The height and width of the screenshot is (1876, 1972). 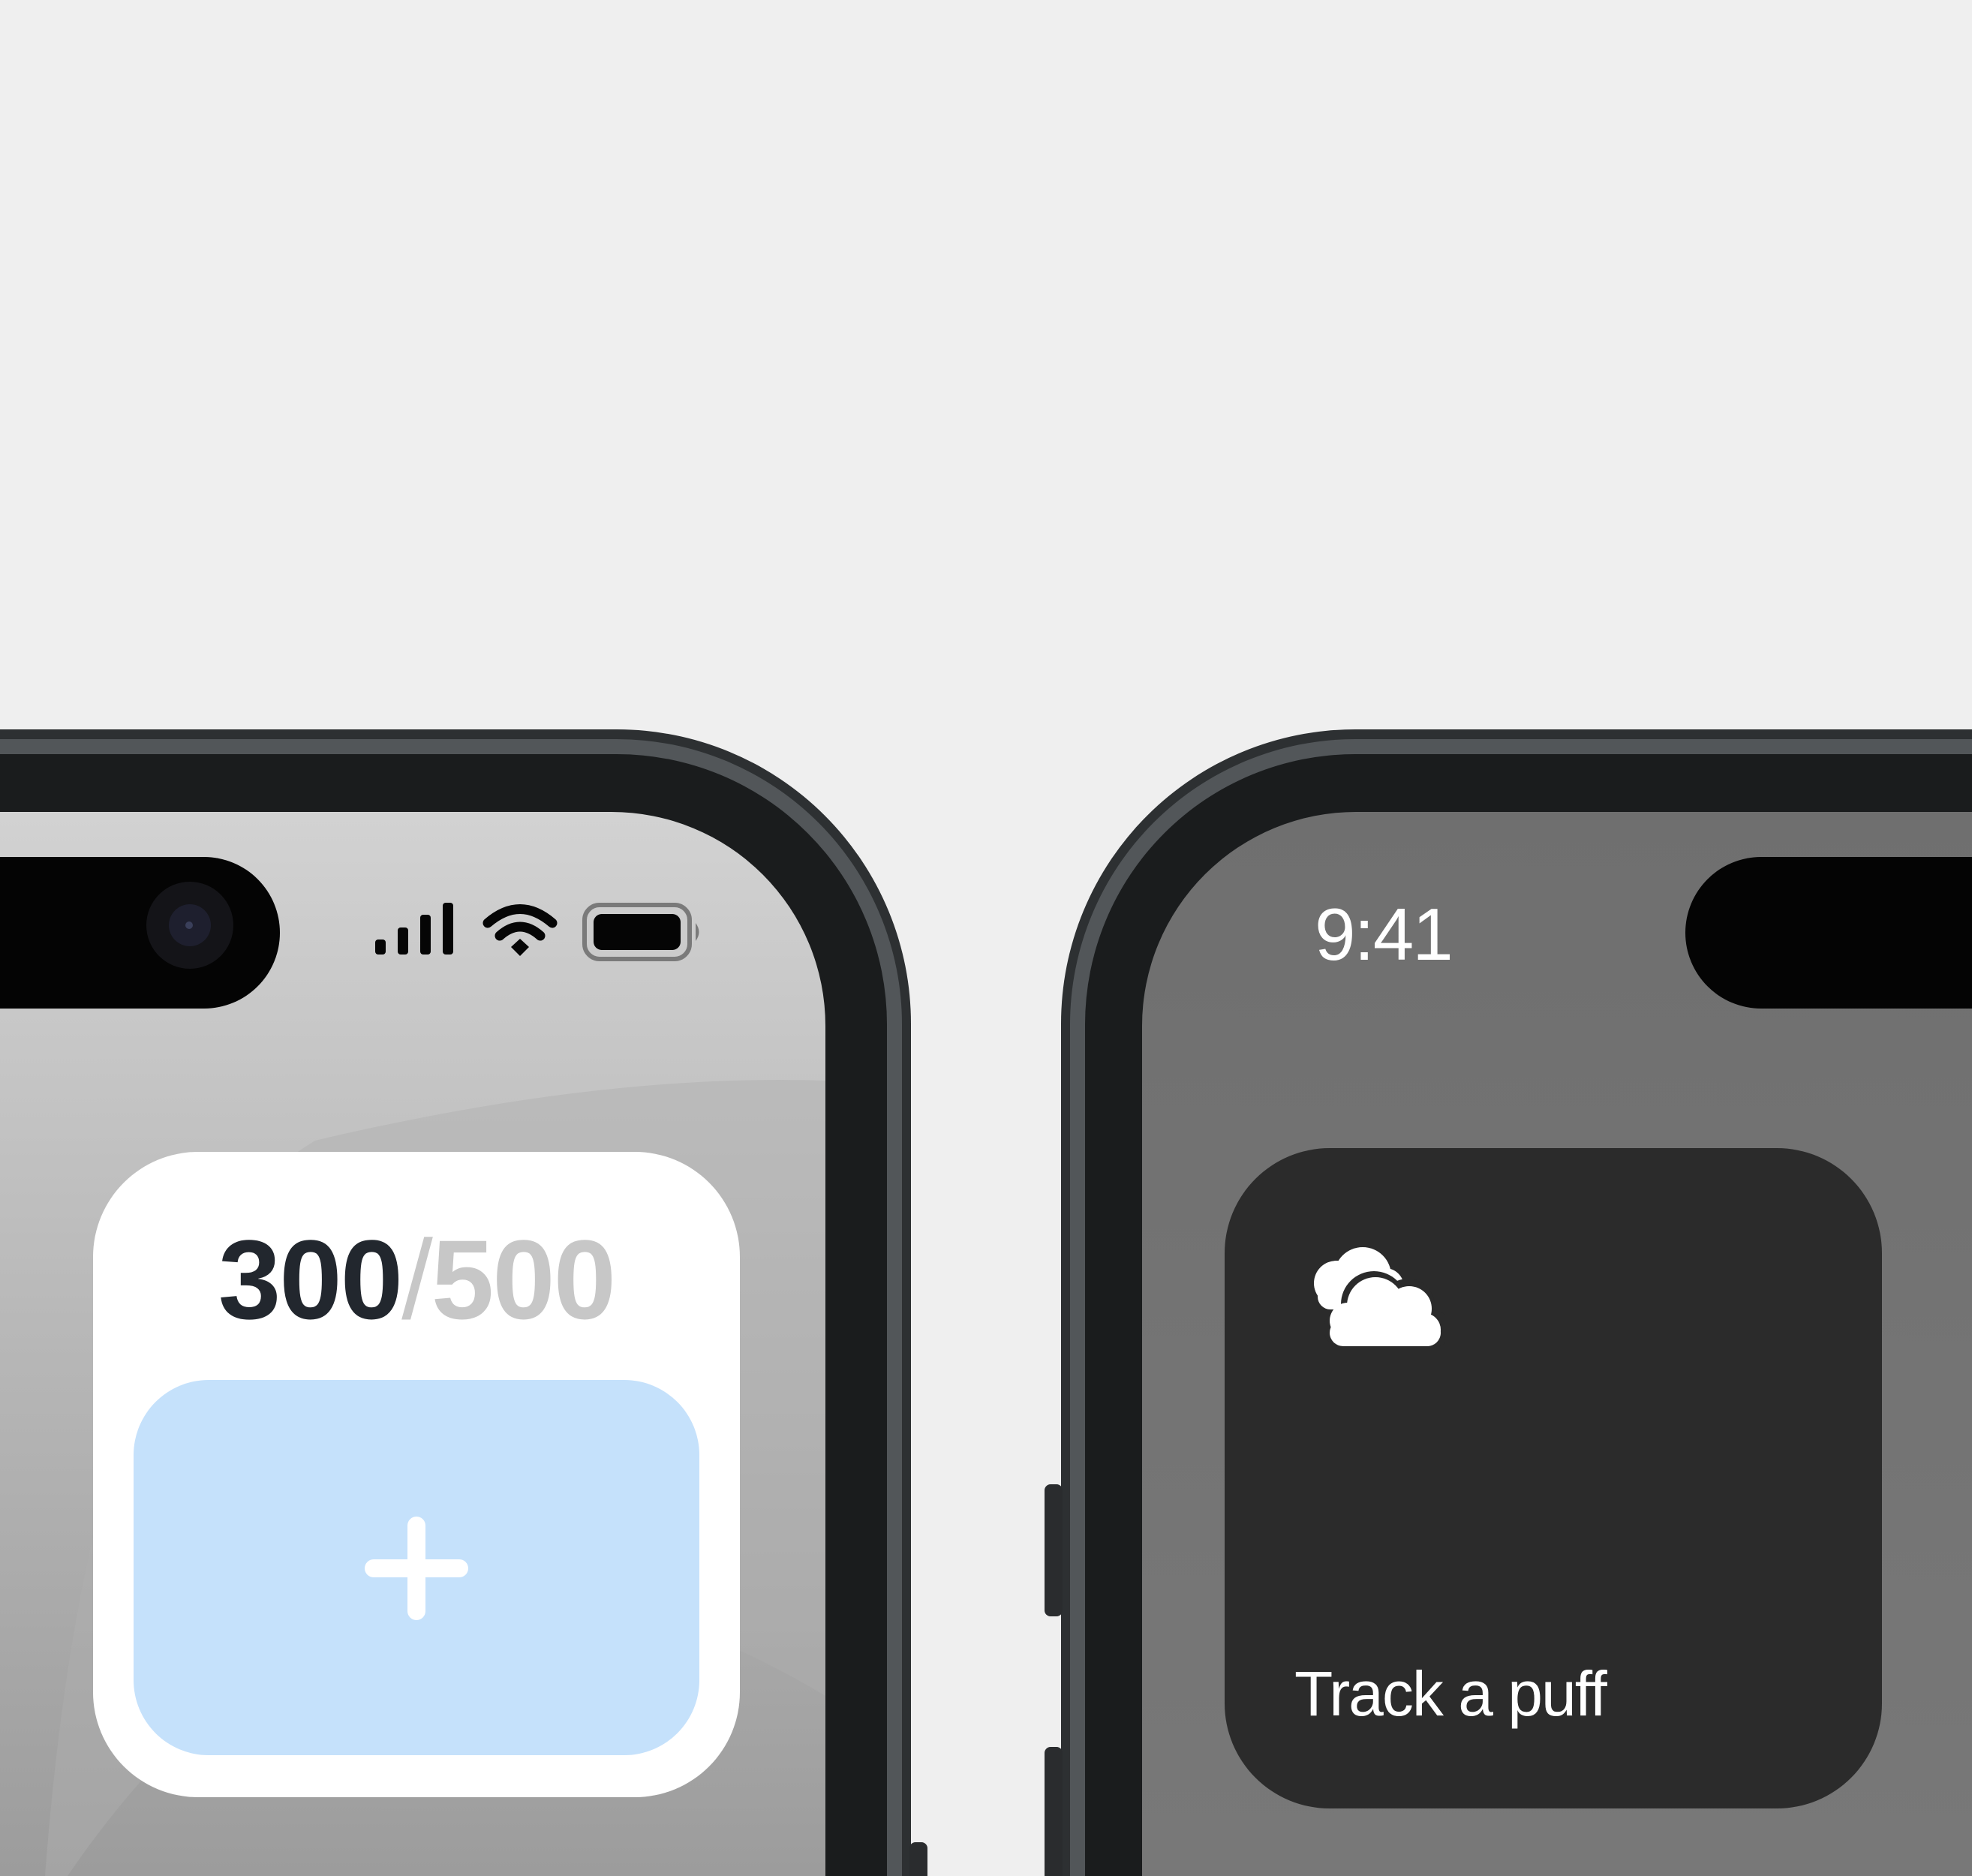 I want to click on status-time: 9:41, so click(x=1384, y=934).